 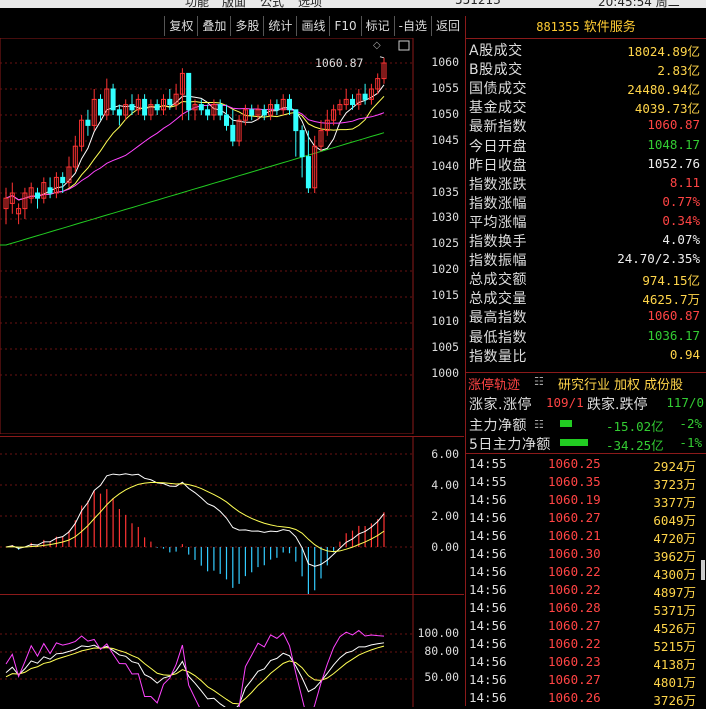 I want to click on stat-value: 2.83亿, so click(x=678, y=71).